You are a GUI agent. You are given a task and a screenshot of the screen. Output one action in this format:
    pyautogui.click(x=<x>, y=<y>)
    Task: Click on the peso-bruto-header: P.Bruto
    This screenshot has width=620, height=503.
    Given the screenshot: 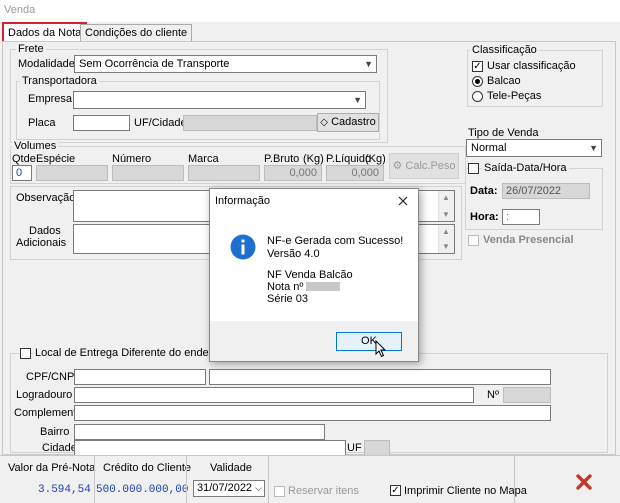 What is the action you would take?
    pyautogui.click(x=282, y=159)
    